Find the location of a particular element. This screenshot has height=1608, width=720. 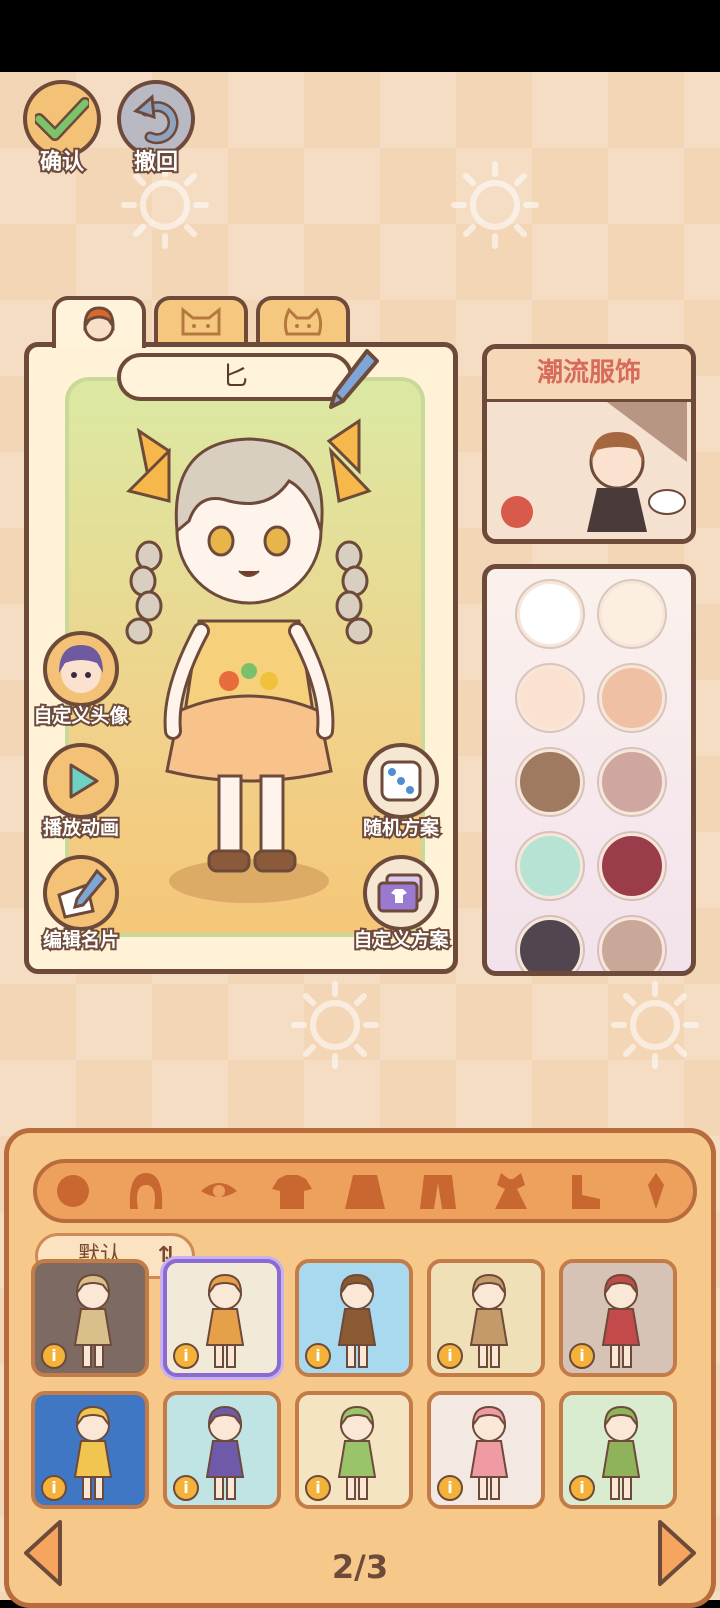

face-icon is located at coordinates (73, 1191).